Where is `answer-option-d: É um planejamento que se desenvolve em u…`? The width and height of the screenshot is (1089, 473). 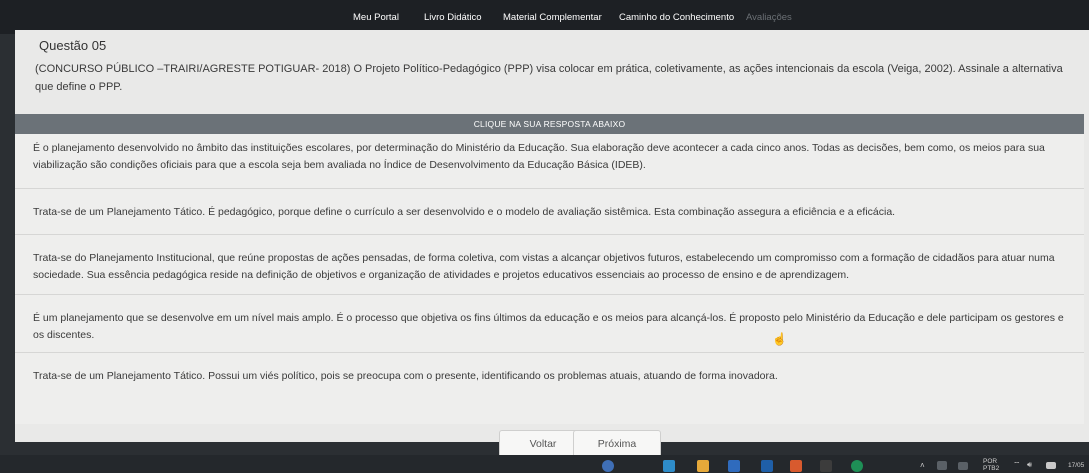 answer-option-d: É um planejamento que se desenvolve em u… is located at coordinates (553, 327).